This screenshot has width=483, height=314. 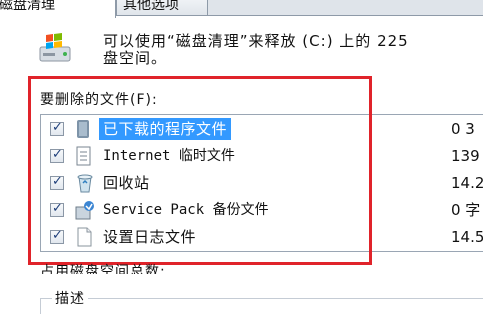 What do you see at coordinates (262, 129) in the screenshot?
I see `list-item-downloaded-program-files: 已下载的程序文件 0 3` at bounding box center [262, 129].